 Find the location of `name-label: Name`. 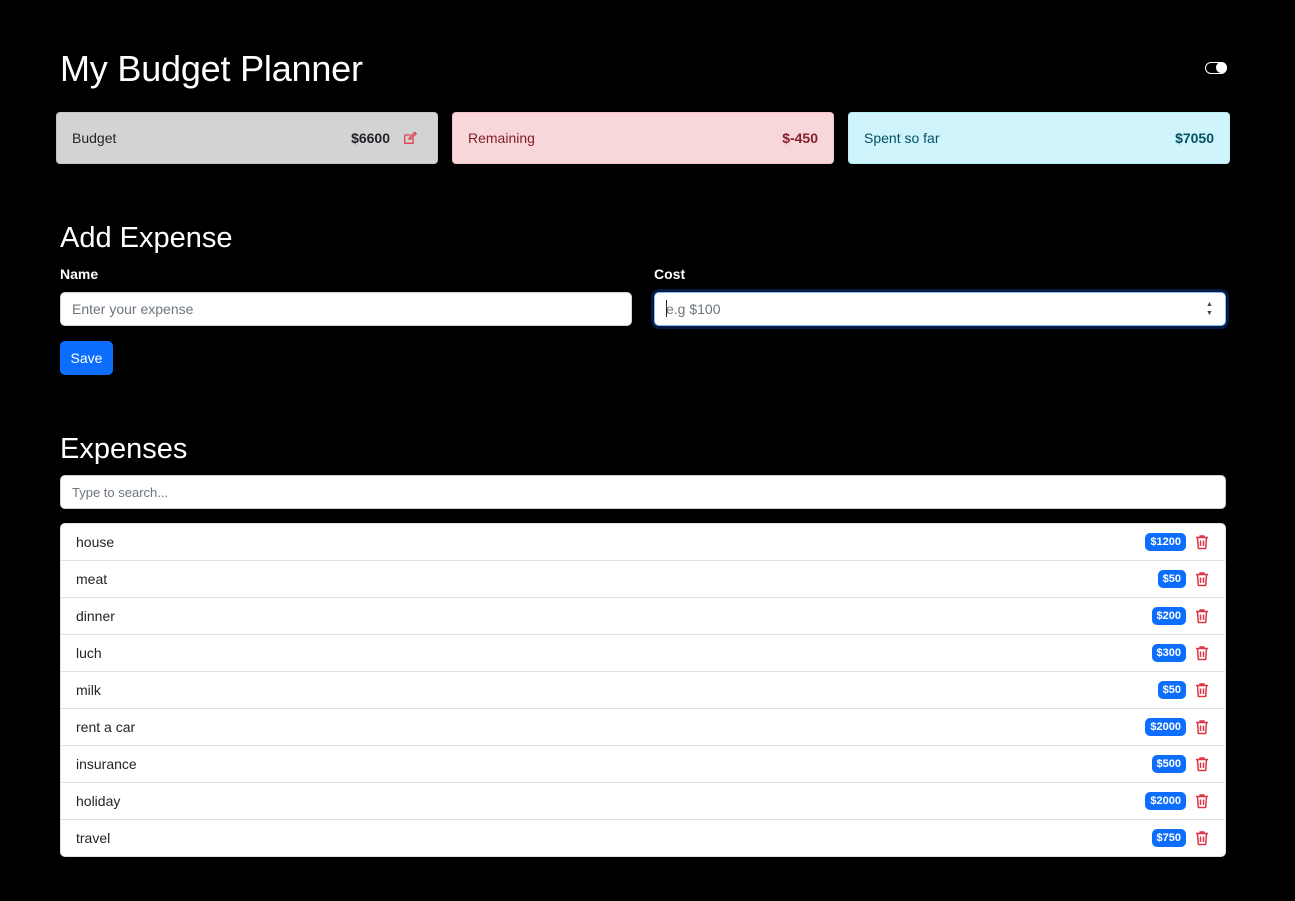

name-label: Name is located at coordinates (79, 274).